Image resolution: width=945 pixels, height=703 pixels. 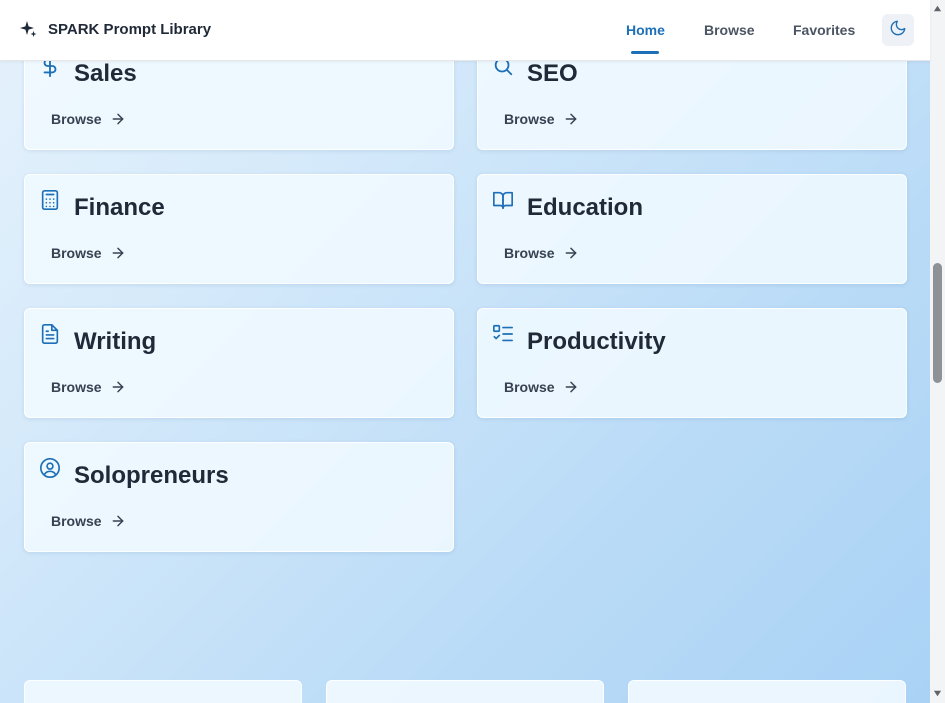 I want to click on category-card-finance: Finance Browse, so click(x=239, y=229).